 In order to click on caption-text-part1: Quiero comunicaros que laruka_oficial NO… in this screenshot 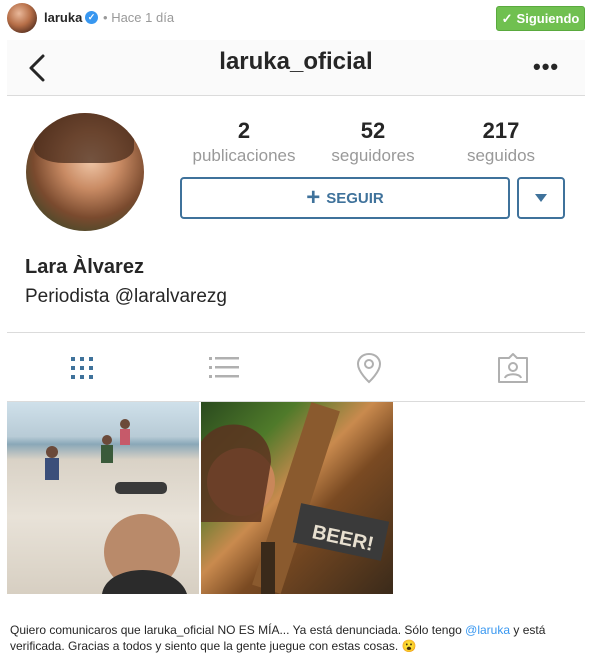, I will do `click(238, 630)`.